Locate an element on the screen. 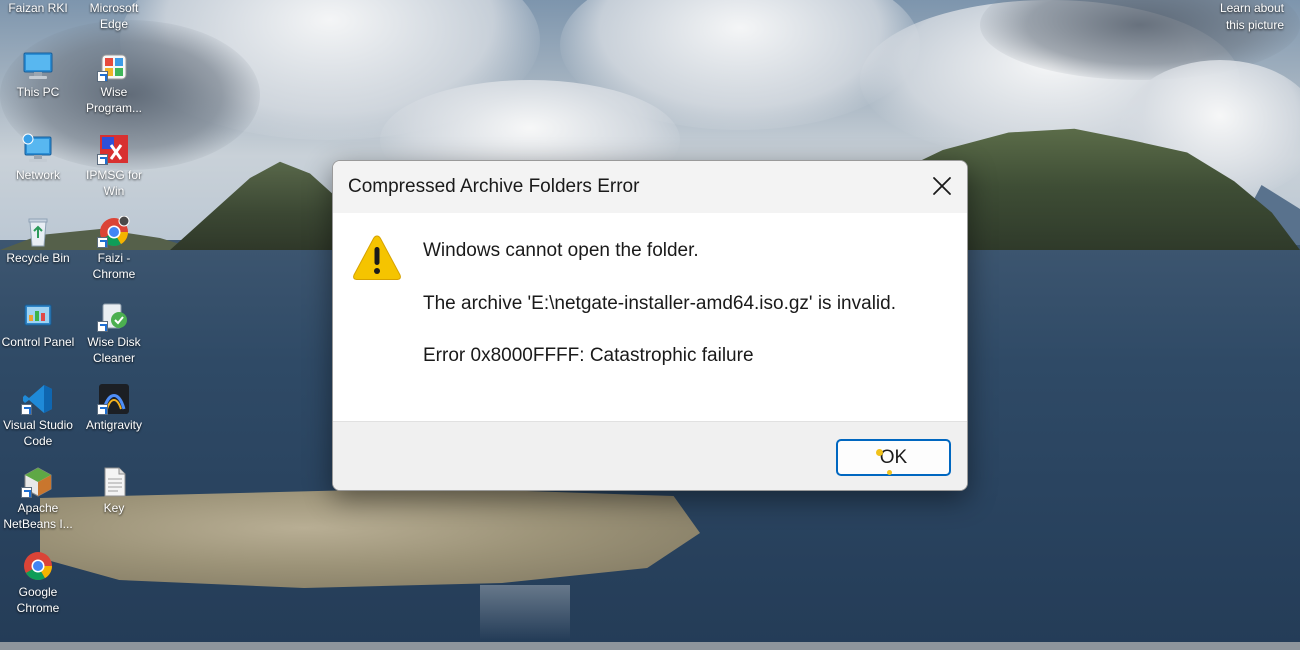  desktop-icon-google-chrome: Google Chrome is located at coordinates (38, 583).